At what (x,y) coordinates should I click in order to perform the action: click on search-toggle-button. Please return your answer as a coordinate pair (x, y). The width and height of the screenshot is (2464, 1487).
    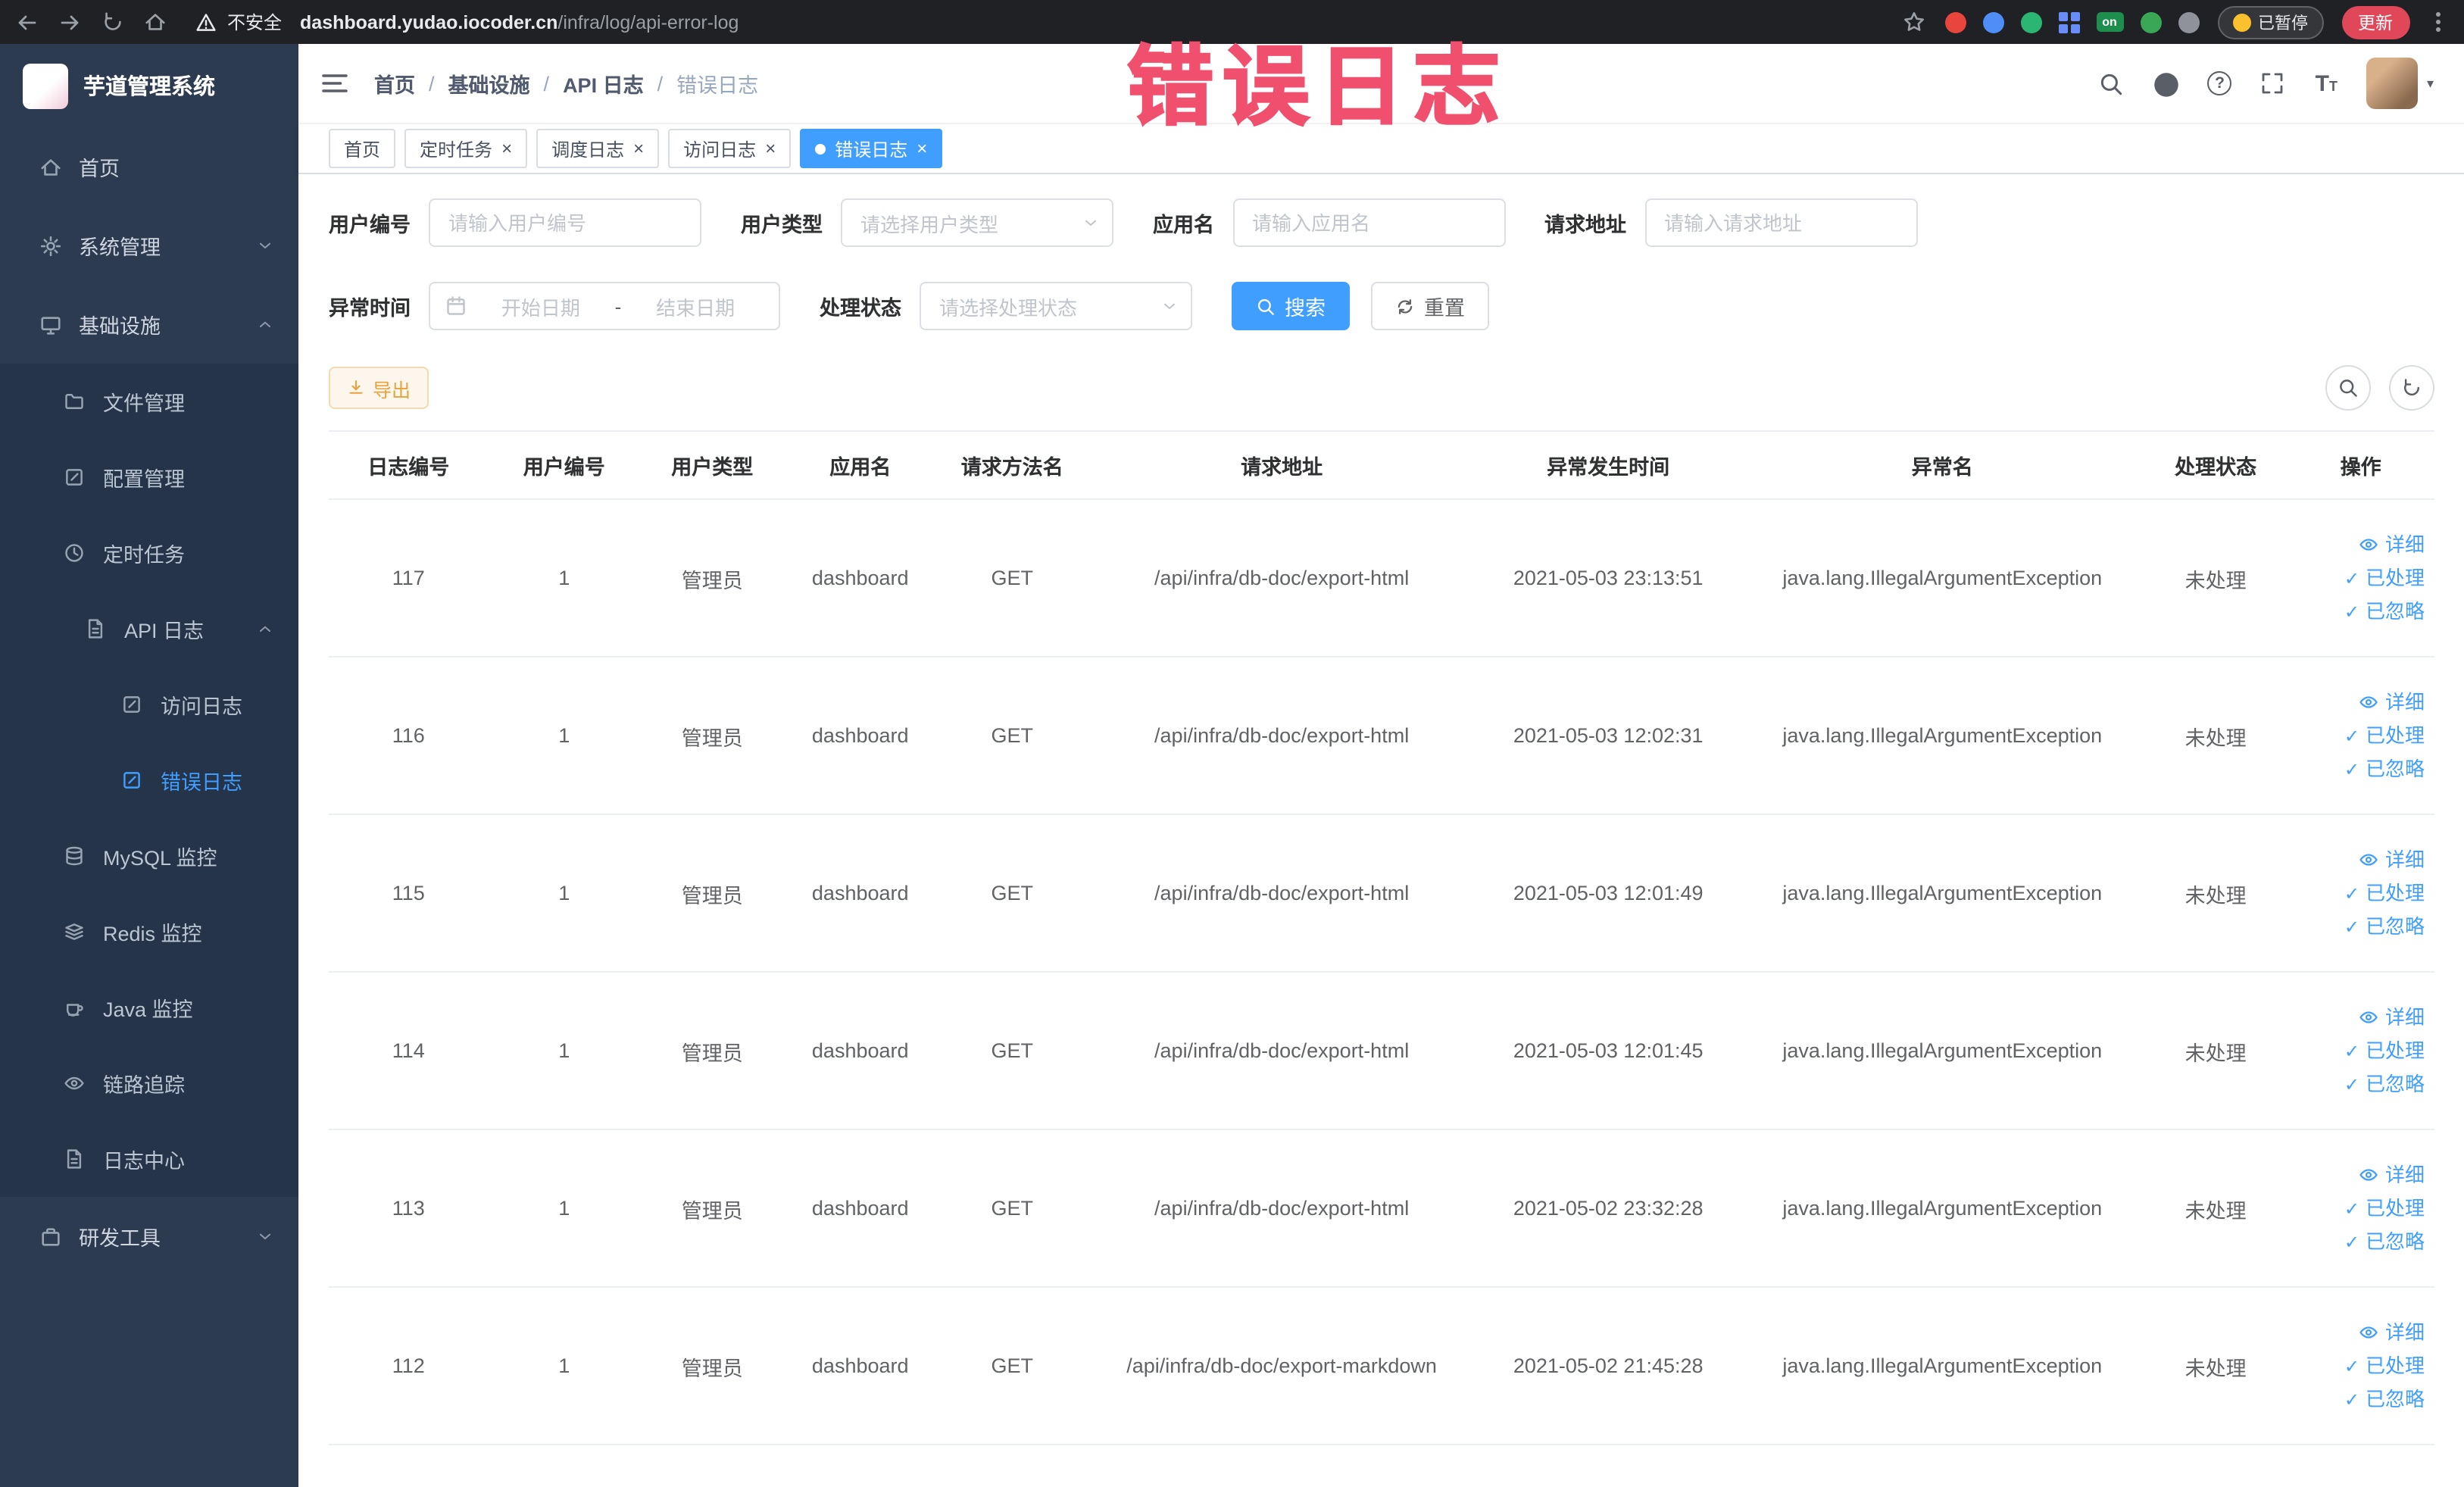
    Looking at the image, I should click on (2347, 388).